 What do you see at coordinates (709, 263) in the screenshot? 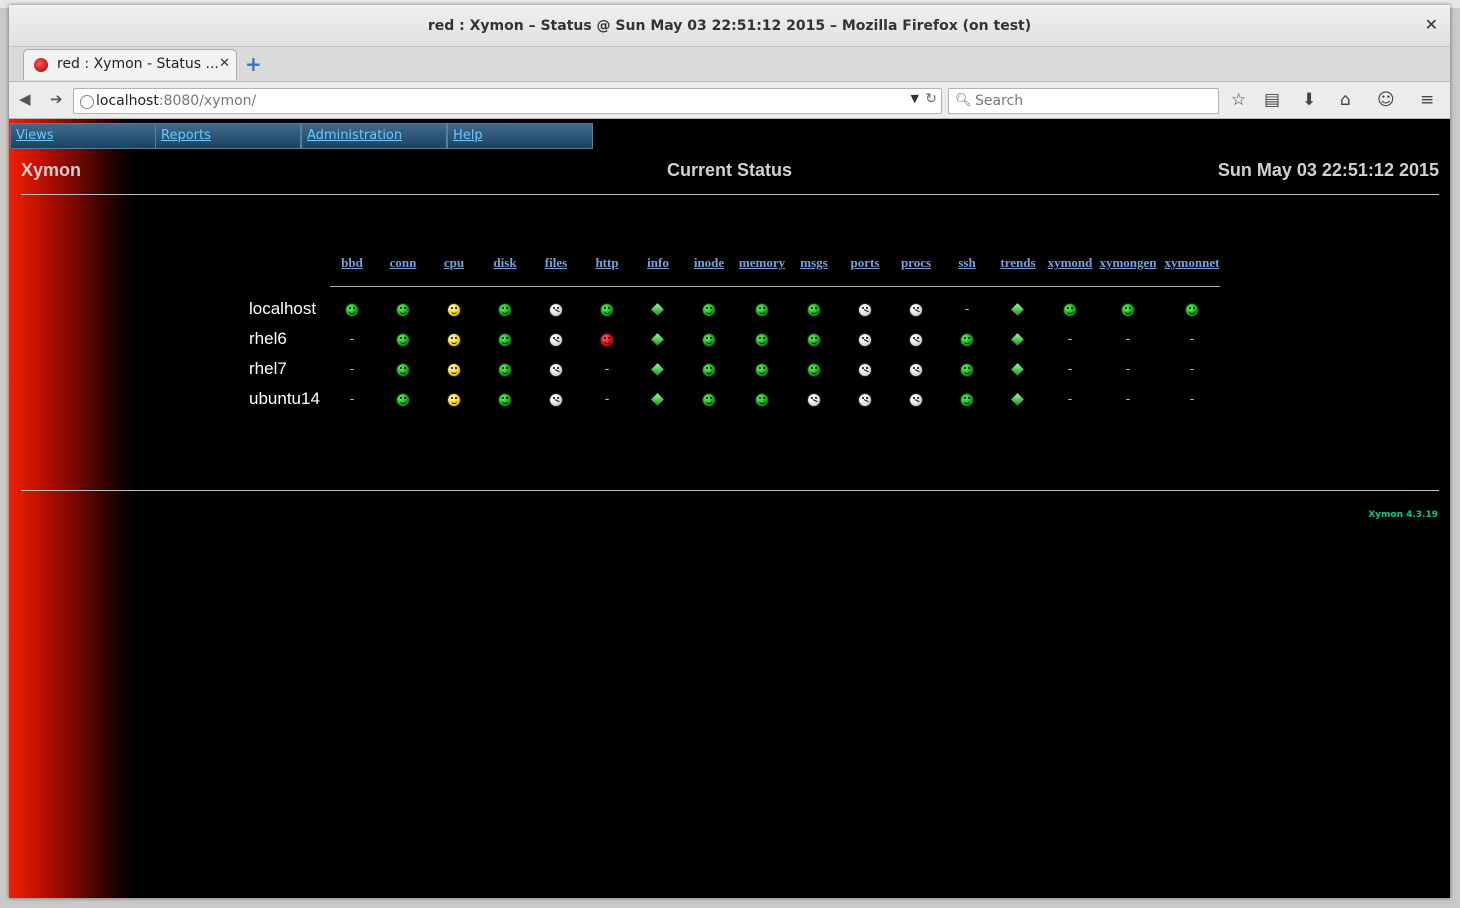
I see `column-header-inode: inode` at bounding box center [709, 263].